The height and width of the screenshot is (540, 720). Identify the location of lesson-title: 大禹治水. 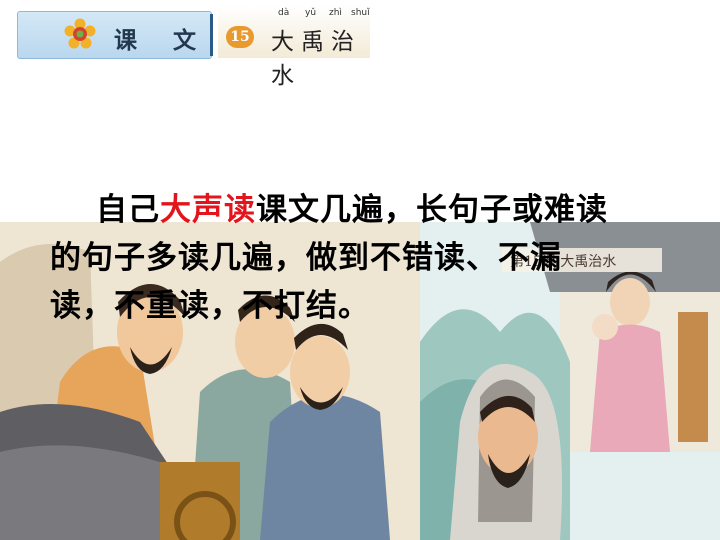
(316, 59).